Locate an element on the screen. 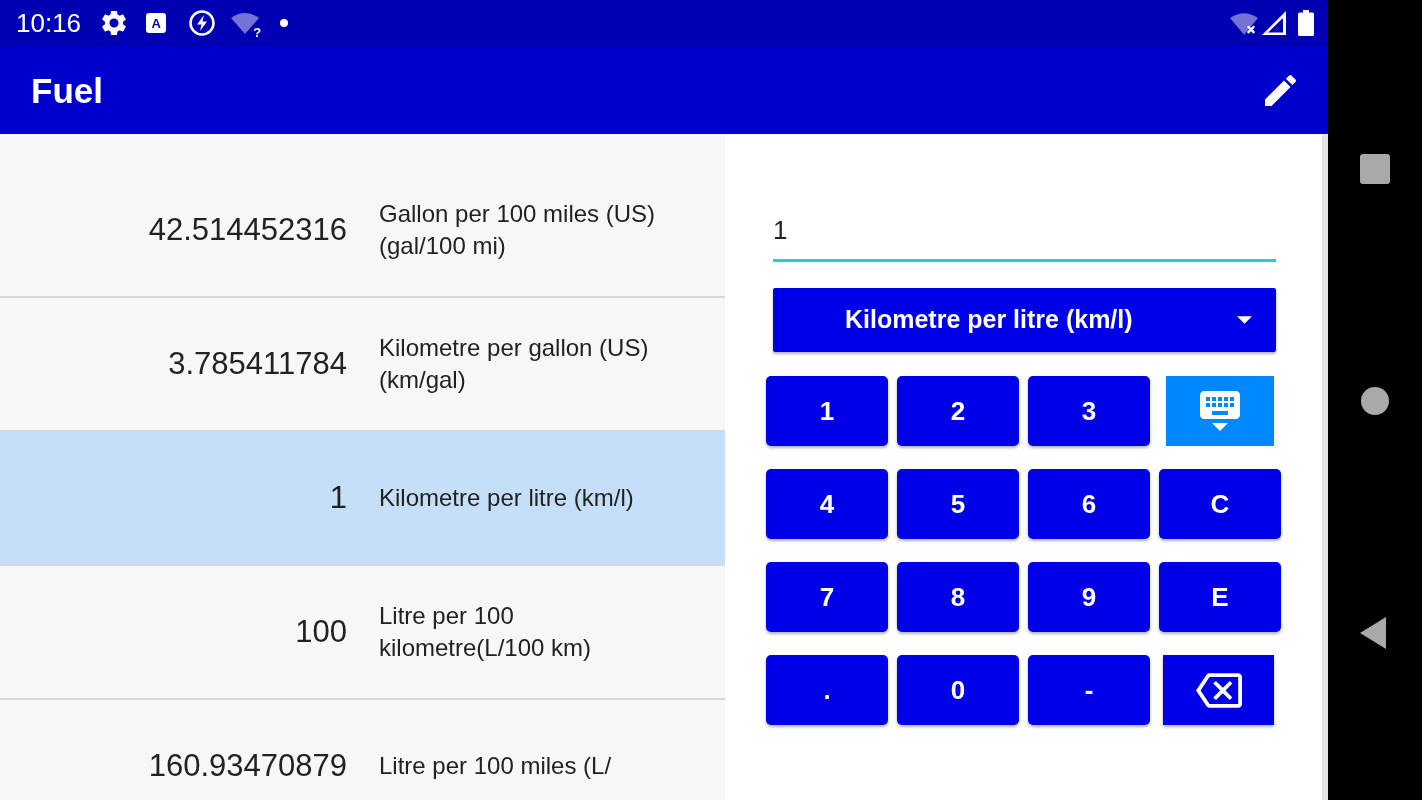 Image resolution: width=1422 pixels, height=800 pixels. back-icon is located at coordinates (1373, 633).